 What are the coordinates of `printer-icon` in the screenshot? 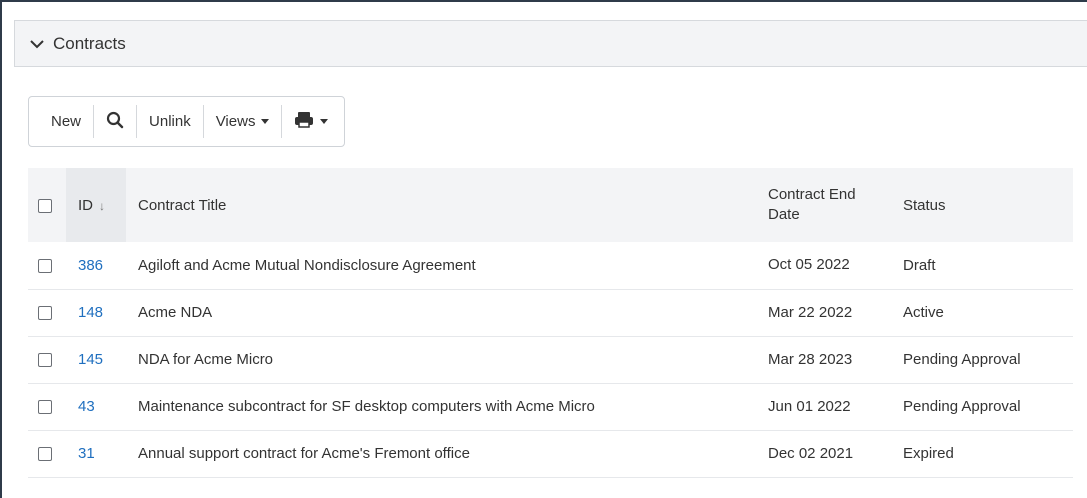 It's located at (304, 122).